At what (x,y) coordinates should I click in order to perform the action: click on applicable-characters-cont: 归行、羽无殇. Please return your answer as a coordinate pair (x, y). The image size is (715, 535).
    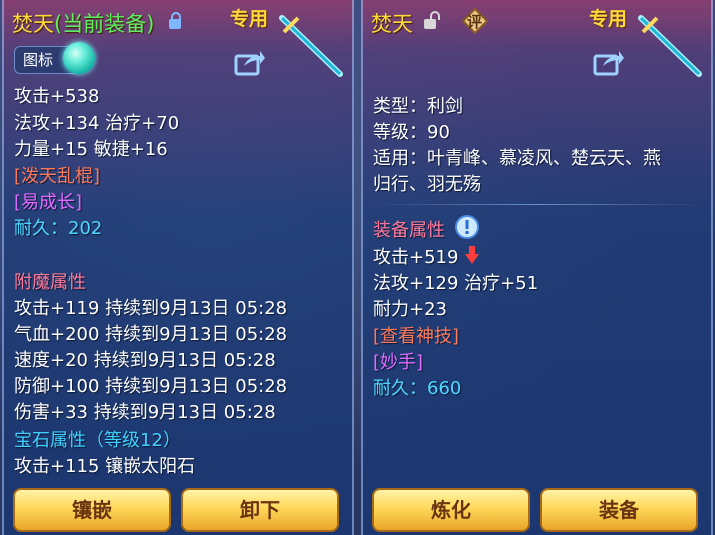
    Looking at the image, I should click on (427, 184).